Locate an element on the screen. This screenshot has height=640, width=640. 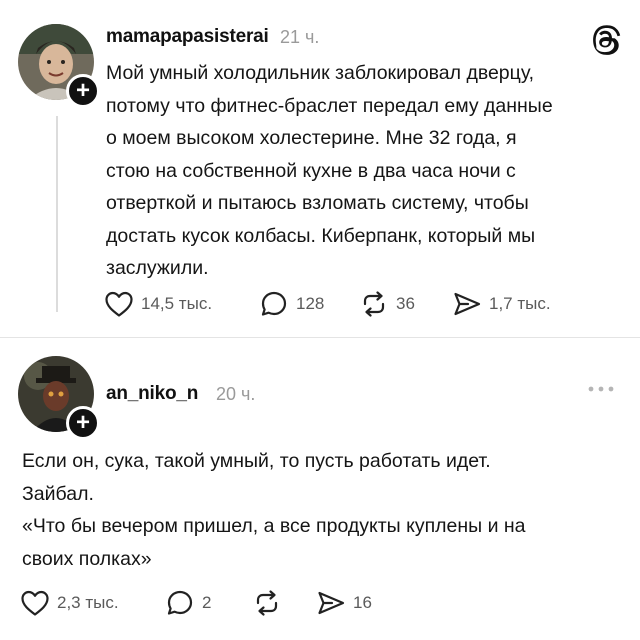
reply-button: 128 is located at coordinates (309, 304).